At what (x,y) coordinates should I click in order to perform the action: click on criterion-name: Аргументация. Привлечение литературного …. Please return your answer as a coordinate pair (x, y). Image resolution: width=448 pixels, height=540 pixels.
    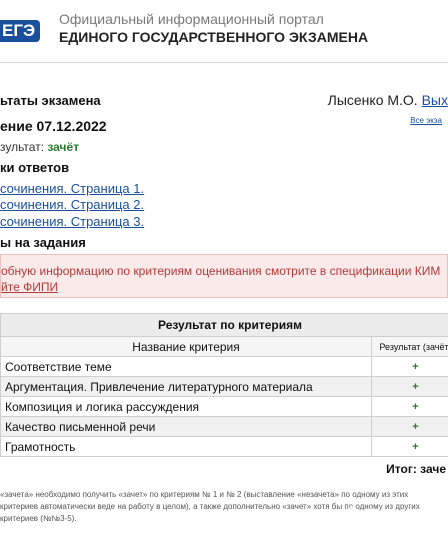
    Looking at the image, I should click on (186, 386).